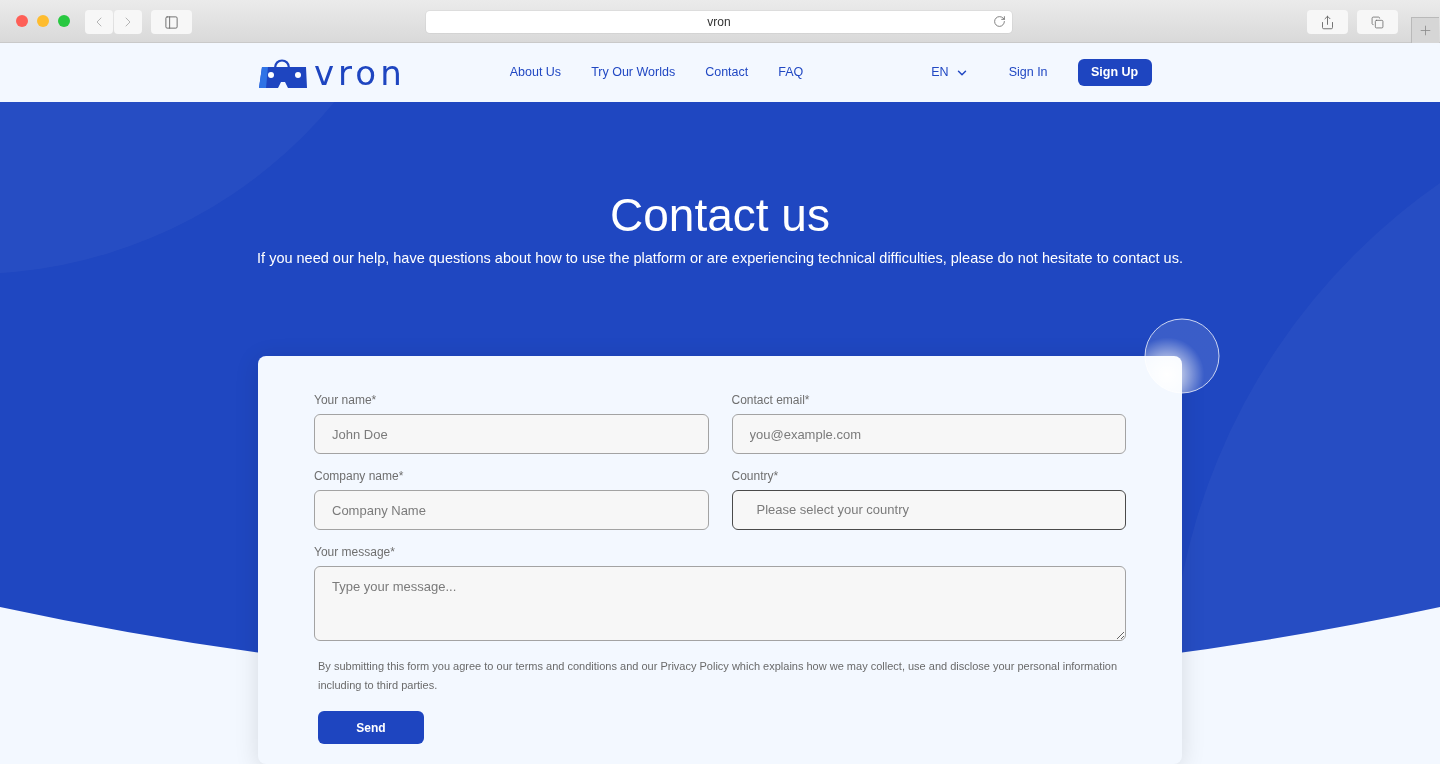 The width and height of the screenshot is (1440, 764). What do you see at coordinates (22, 21) in the screenshot?
I see `close-window-icon` at bounding box center [22, 21].